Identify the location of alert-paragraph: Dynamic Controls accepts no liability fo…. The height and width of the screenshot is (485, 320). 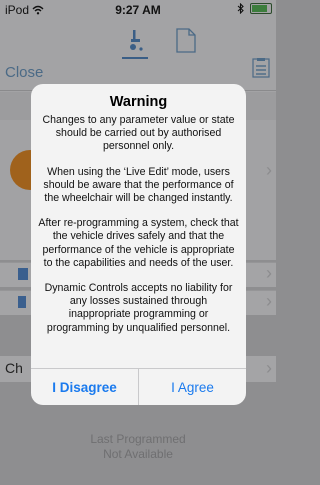
(138, 308).